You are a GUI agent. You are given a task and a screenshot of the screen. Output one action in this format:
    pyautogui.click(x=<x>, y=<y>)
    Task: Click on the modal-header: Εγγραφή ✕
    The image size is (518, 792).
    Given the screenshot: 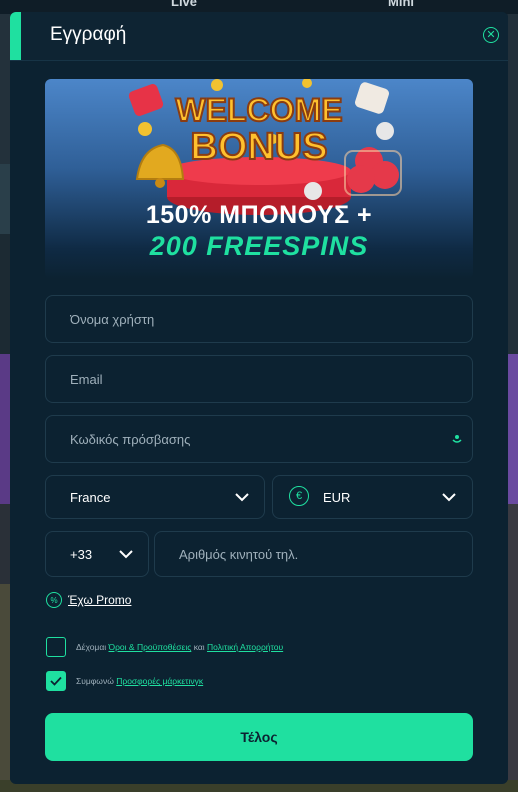 What is the action you would take?
    pyautogui.click(x=259, y=36)
    